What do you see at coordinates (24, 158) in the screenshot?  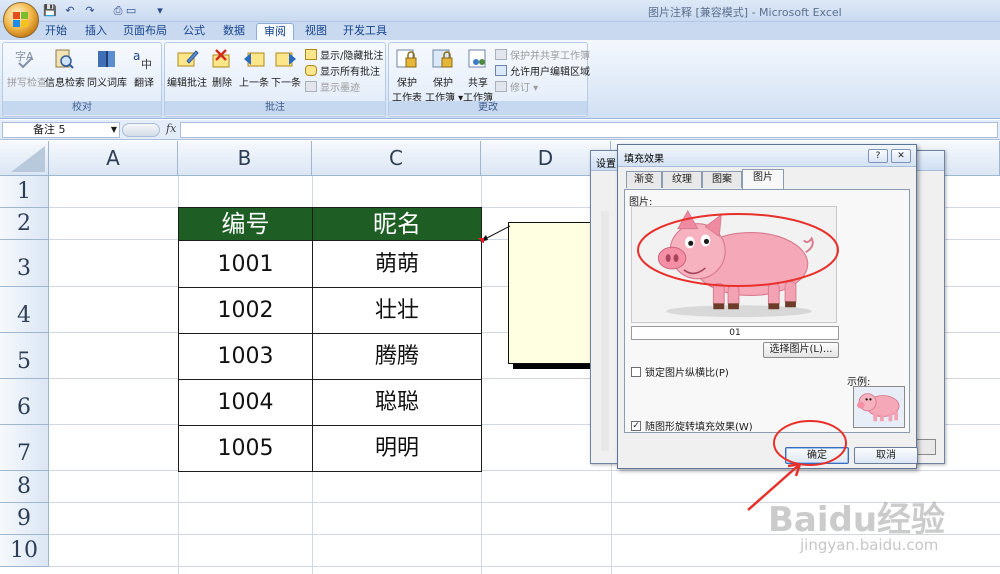 I see `select-all-corner` at bounding box center [24, 158].